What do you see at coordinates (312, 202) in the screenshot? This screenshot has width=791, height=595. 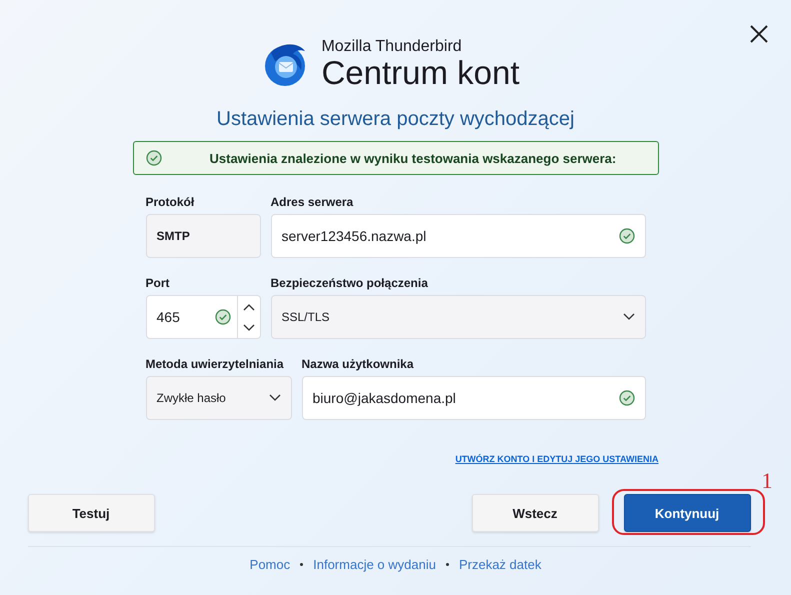 I see `field-label: Adres serwera` at bounding box center [312, 202].